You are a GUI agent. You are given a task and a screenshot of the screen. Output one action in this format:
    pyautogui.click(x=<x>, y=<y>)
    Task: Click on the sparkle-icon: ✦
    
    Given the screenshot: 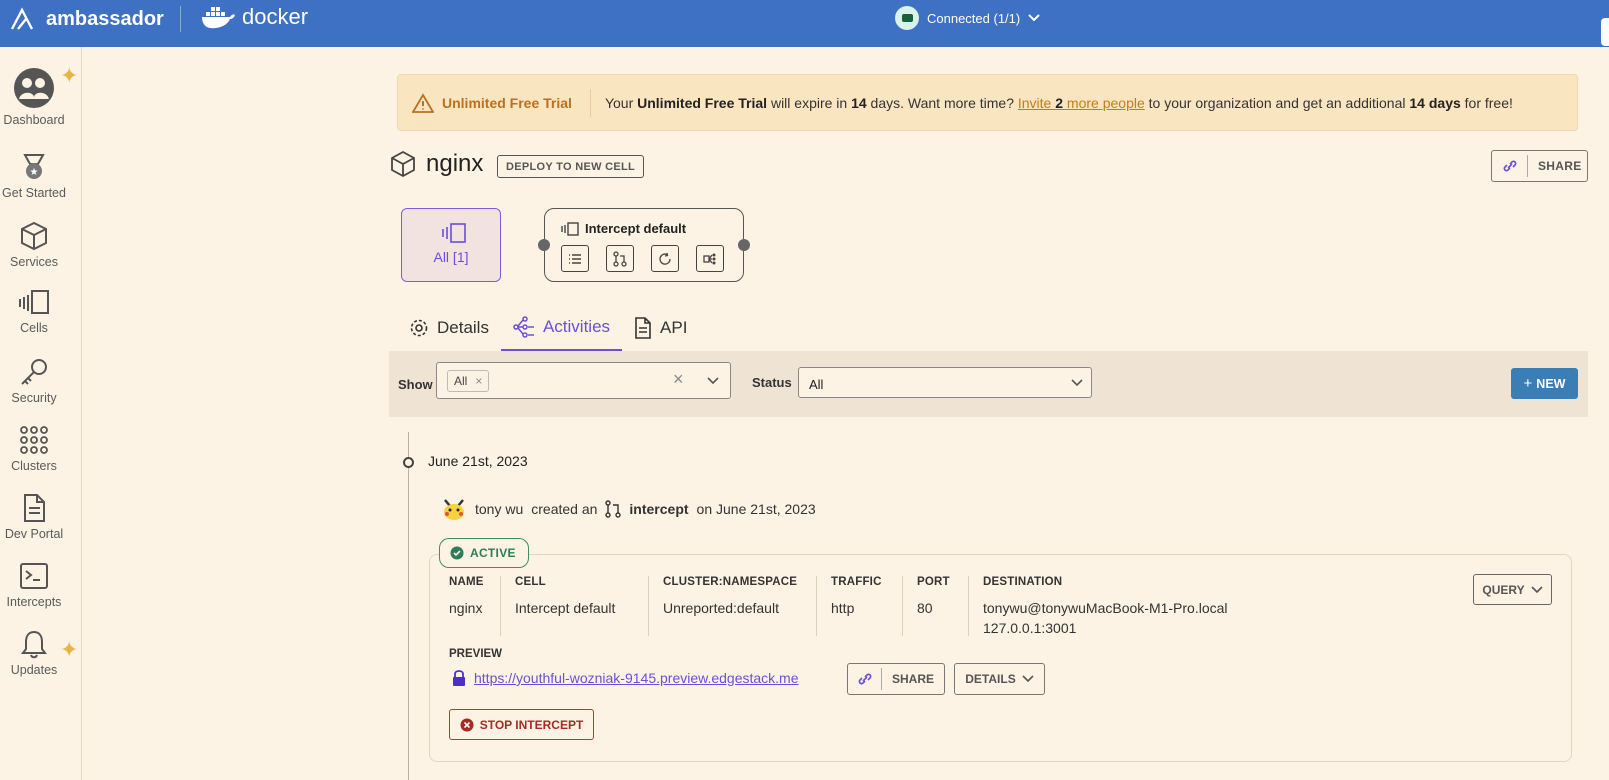 What is the action you would take?
    pyautogui.click(x=69, y=649)
    